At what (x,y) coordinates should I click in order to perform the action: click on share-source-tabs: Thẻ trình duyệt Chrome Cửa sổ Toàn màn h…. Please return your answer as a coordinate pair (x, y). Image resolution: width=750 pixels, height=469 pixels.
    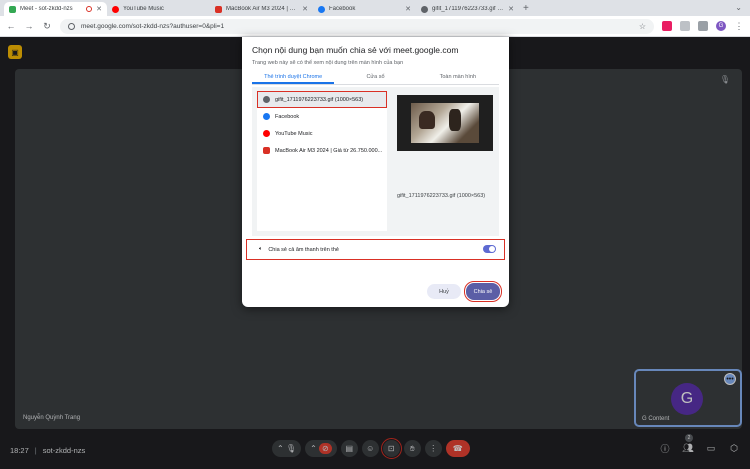
    Looking at the image, I should click on (375, 78).